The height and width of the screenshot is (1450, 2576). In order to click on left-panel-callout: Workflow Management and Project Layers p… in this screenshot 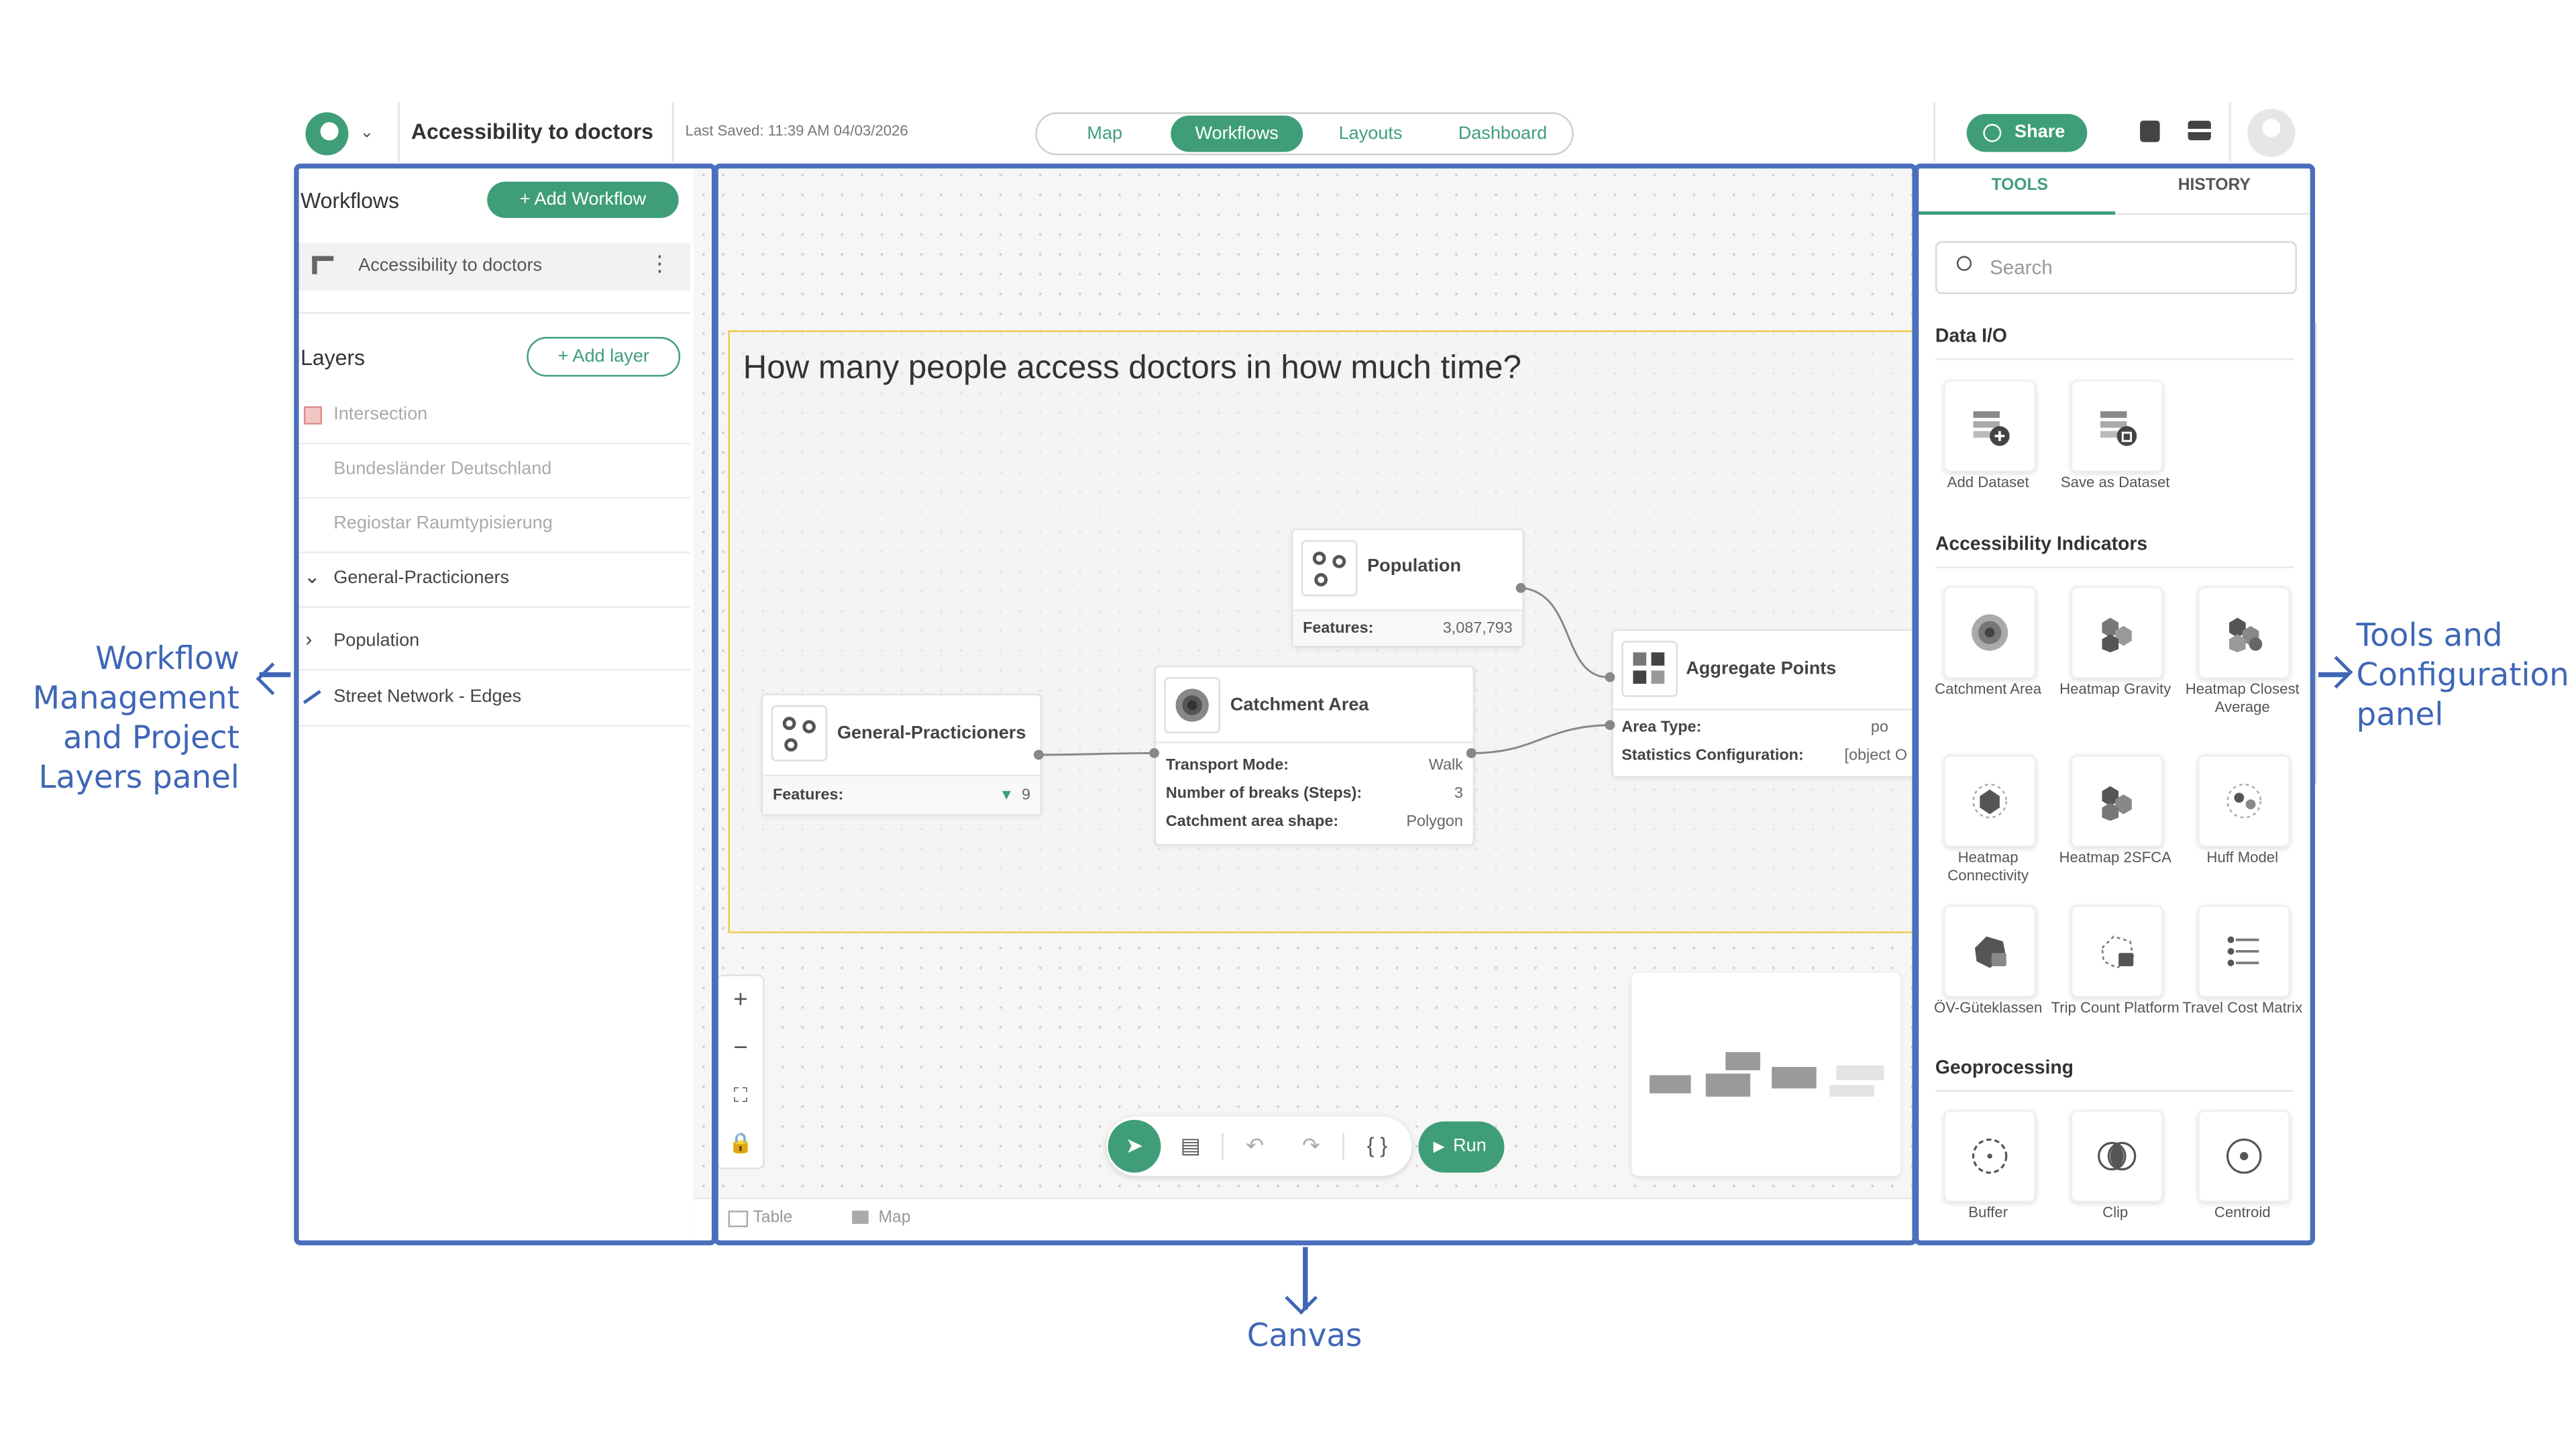, I will do `click(135, 718)`.